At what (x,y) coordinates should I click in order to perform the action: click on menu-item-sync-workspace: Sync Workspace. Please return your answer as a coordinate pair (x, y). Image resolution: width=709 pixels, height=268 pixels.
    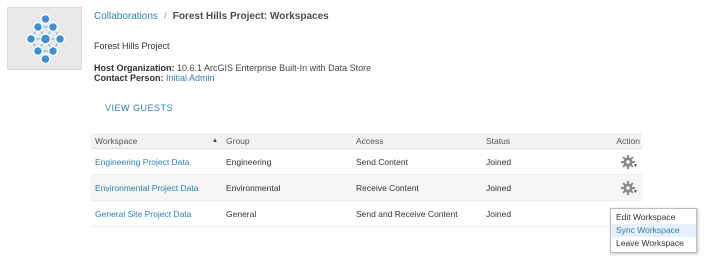
    Looking at the image, I should click on (653, 230).